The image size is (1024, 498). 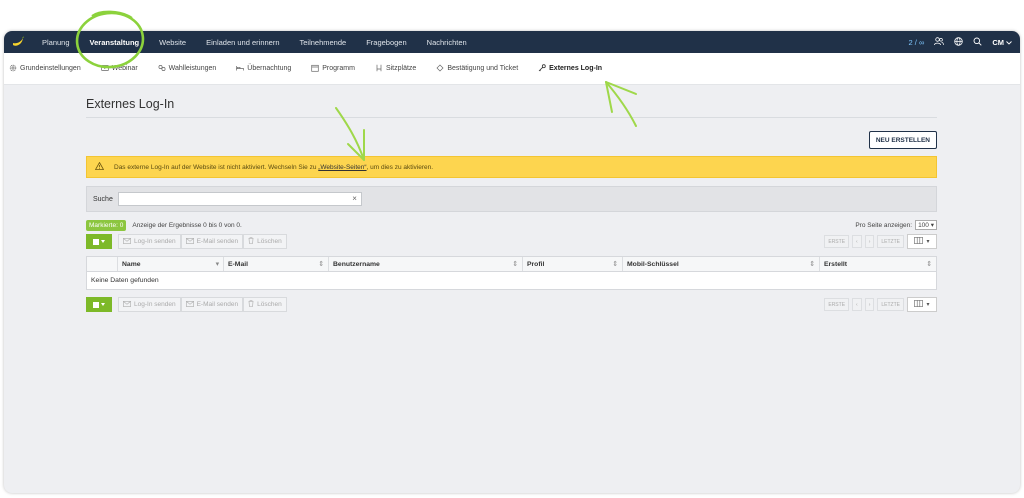 What do you see at coordinates (379, 69) in the screenshot?
I see `seat-icon` at bounding box center [379, 69].